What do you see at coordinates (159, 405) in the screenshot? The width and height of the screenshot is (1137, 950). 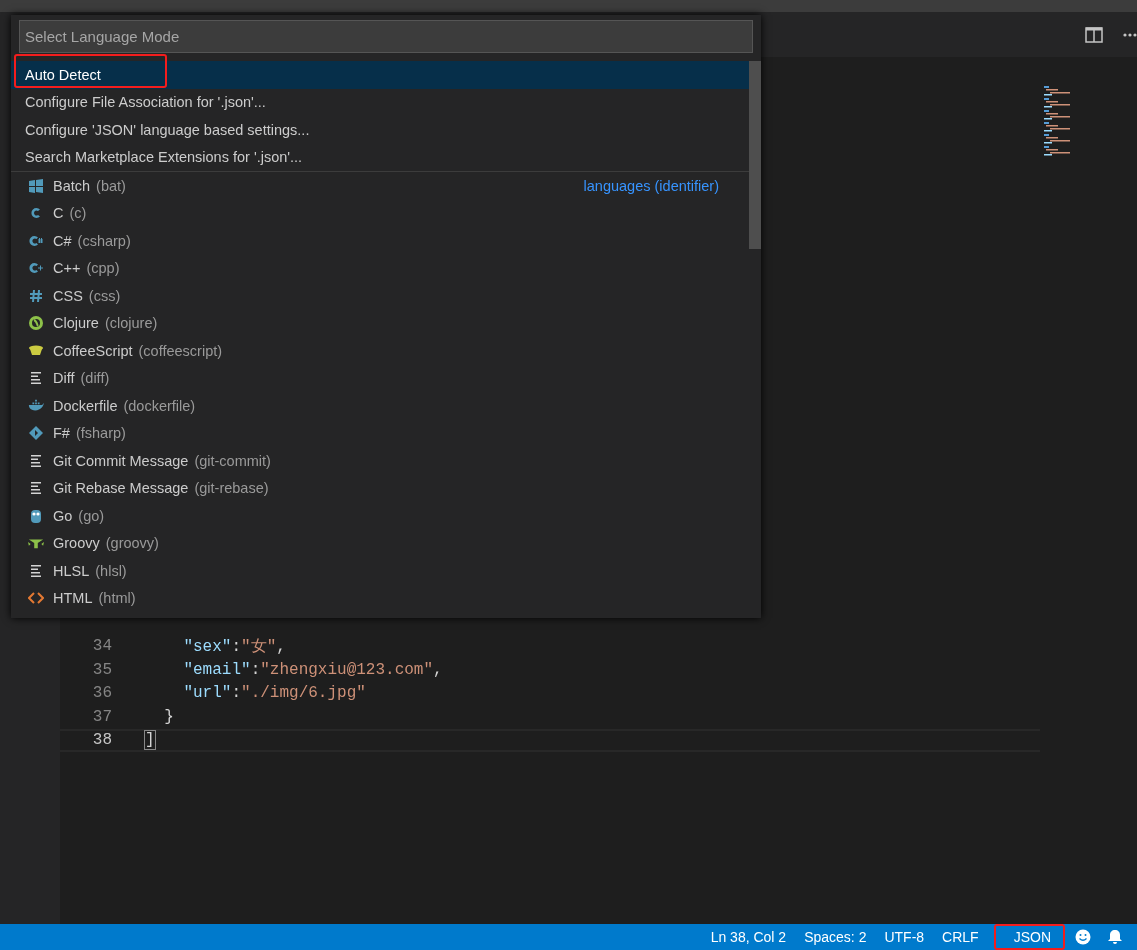 I see `language-id: (dockerfile)` at bounding box center [159, 405].